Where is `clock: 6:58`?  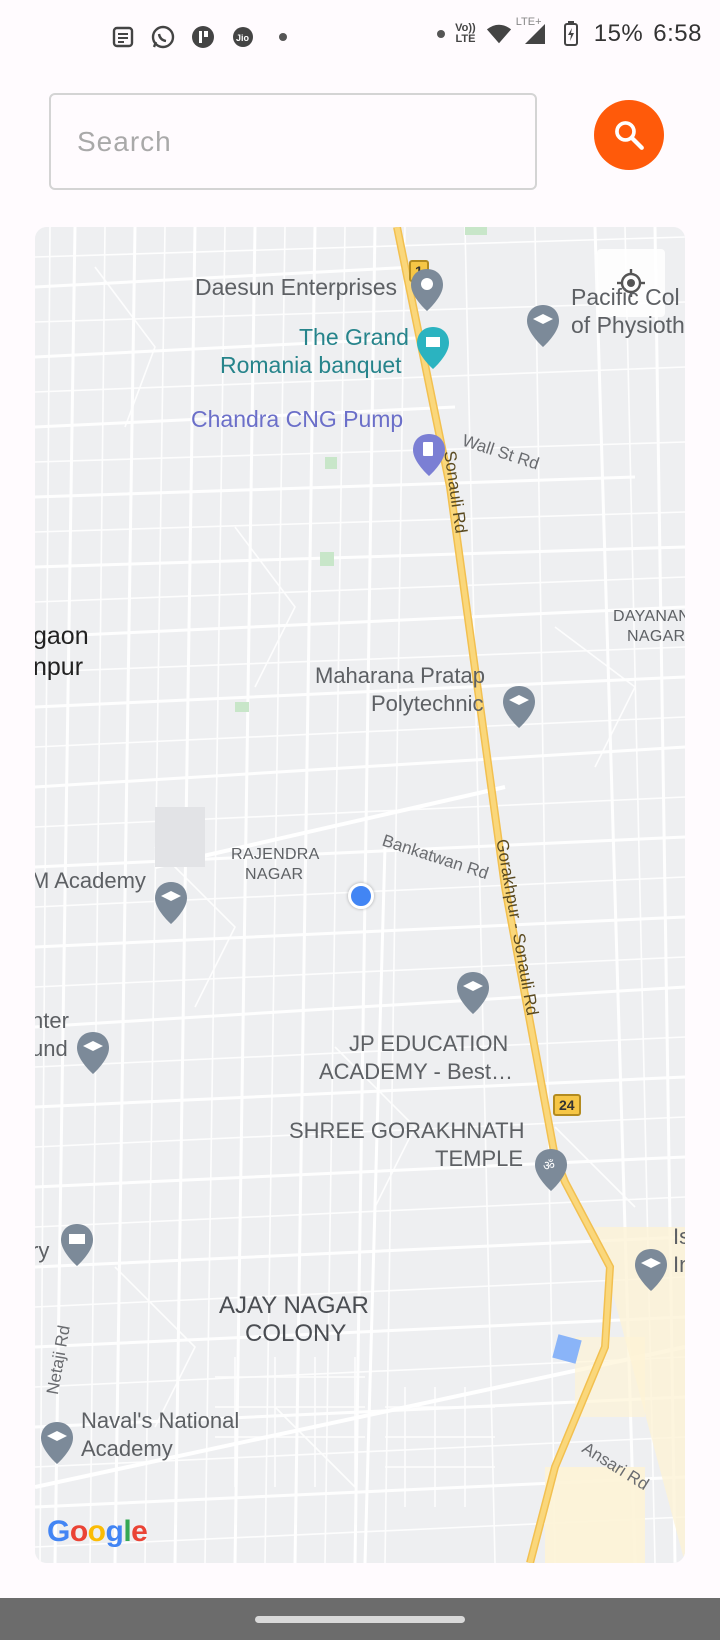
clock: 6:58 is located at coordinates (677, 33).